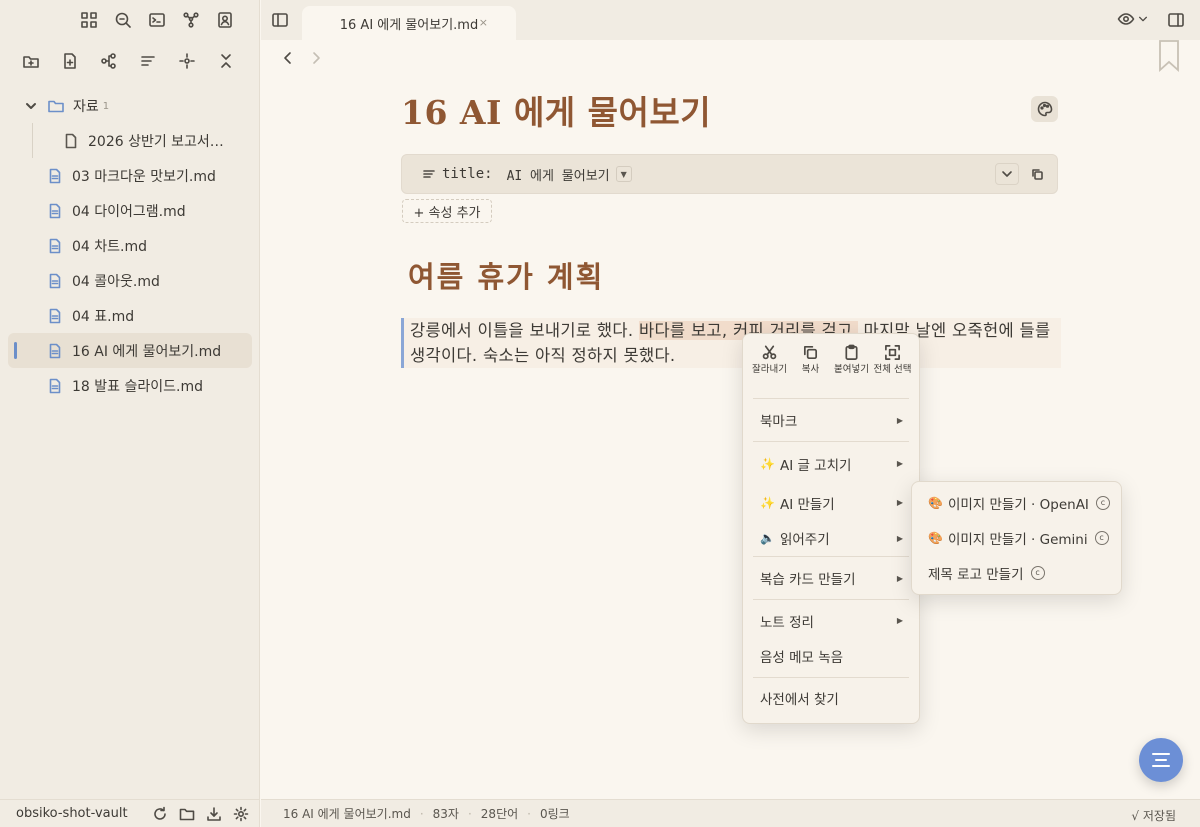 The height and width of the screenshot is (827, 1200). What do you see at coordinates (483, 22) in the screenshot?
I see `close-icon: ×` at bounding box center [483, 22].